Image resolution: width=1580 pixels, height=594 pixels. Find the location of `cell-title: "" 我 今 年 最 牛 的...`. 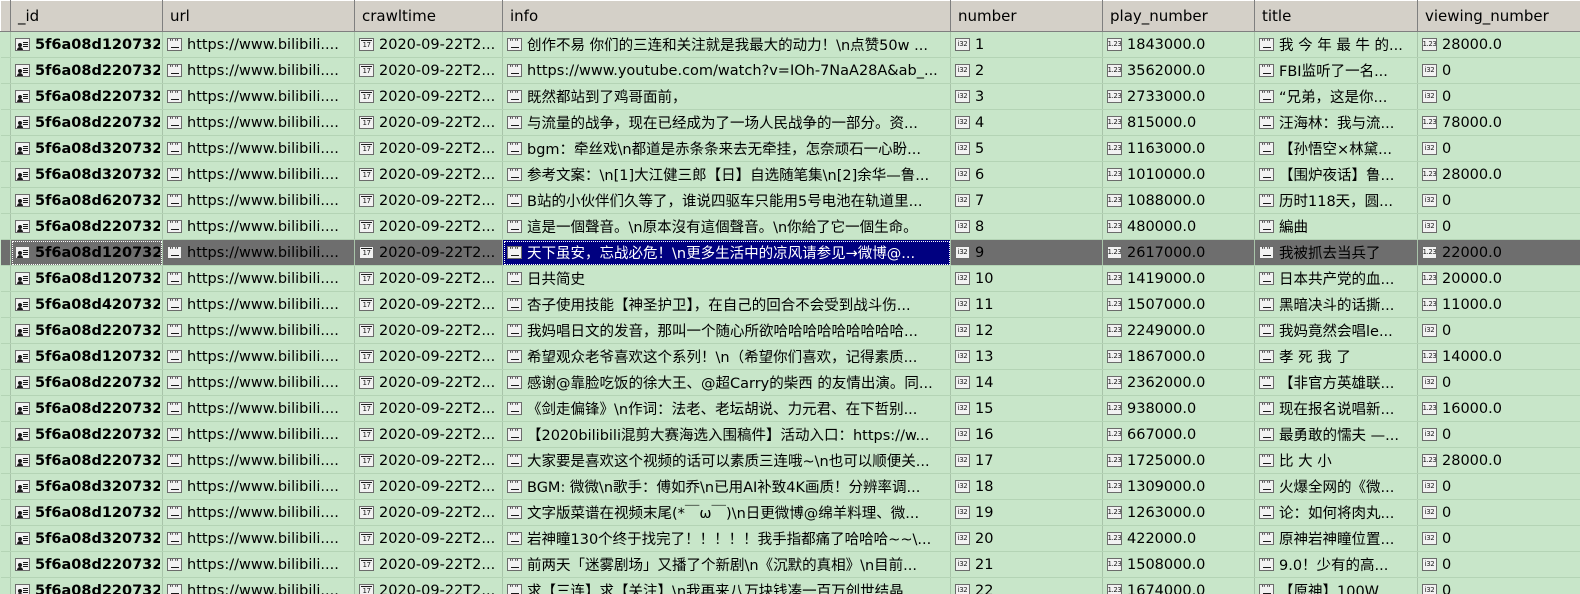

cell-title: "" 我 今 年 最 牛 的... is located at coordinates (1336, 44).